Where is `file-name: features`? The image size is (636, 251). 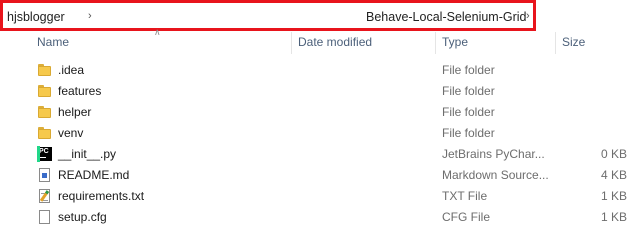 file-name: features is located at coordinates (80, 91).